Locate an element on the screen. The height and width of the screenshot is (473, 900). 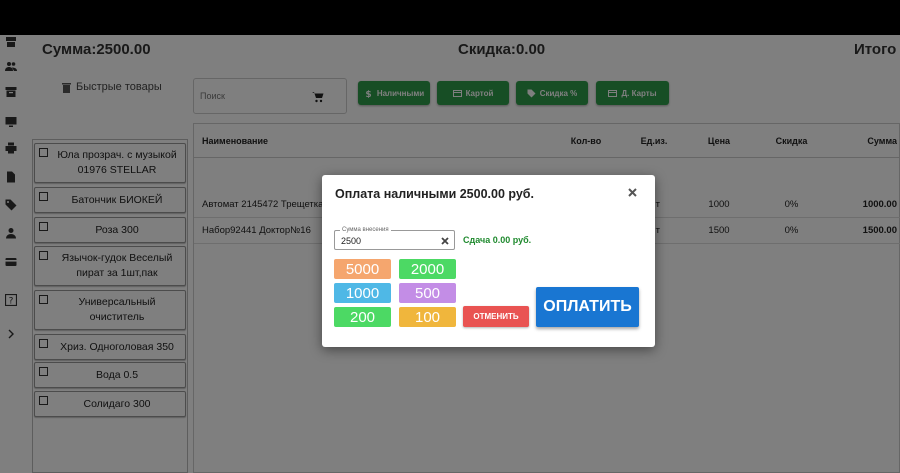
pay-button: ОПЛАТИТЬ is located at coordinates (587, 307).